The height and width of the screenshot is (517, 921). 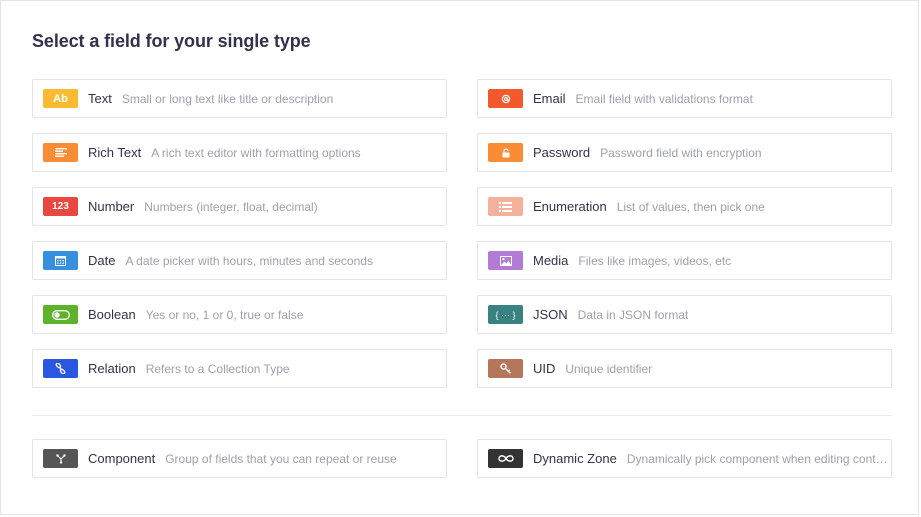 What do you see at coordinates (231, 206) in the screenshot?
I see `field-description: Numbers (integer, float, decimal)` at bounding box center [231, 206].